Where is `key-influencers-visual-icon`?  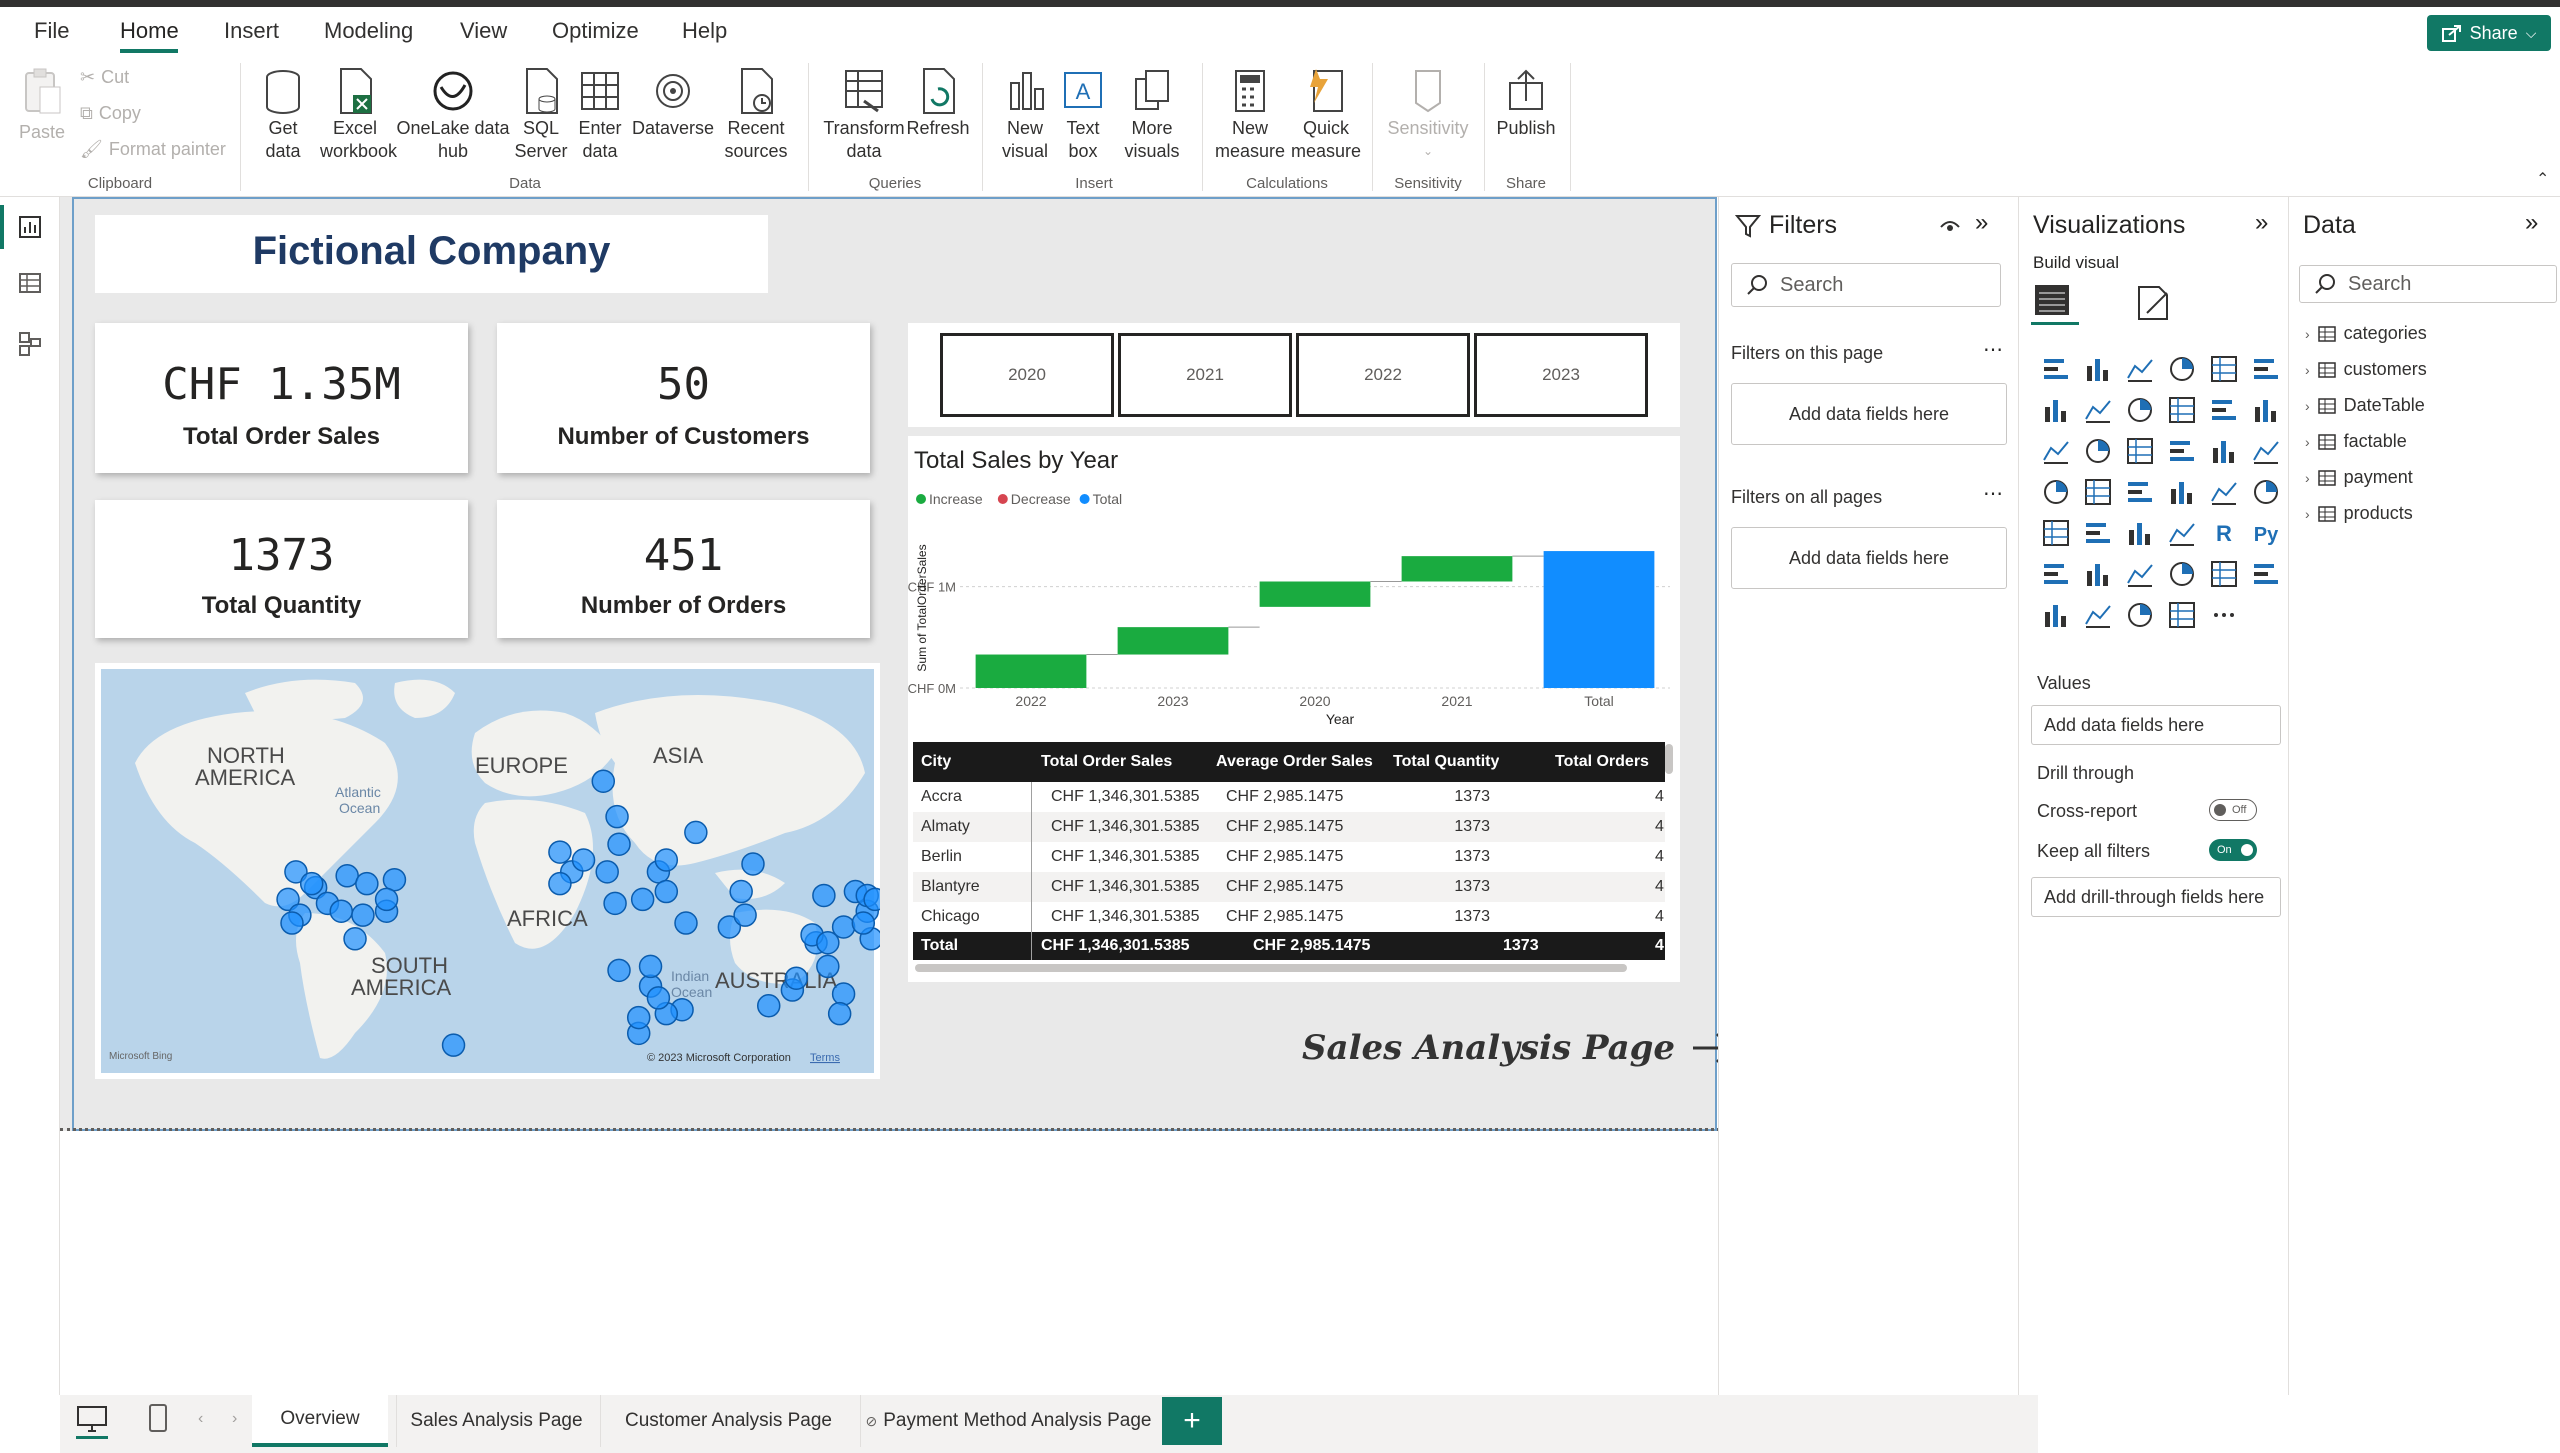
key-influencers-visual-icon is located at coordinates (2056, 574).